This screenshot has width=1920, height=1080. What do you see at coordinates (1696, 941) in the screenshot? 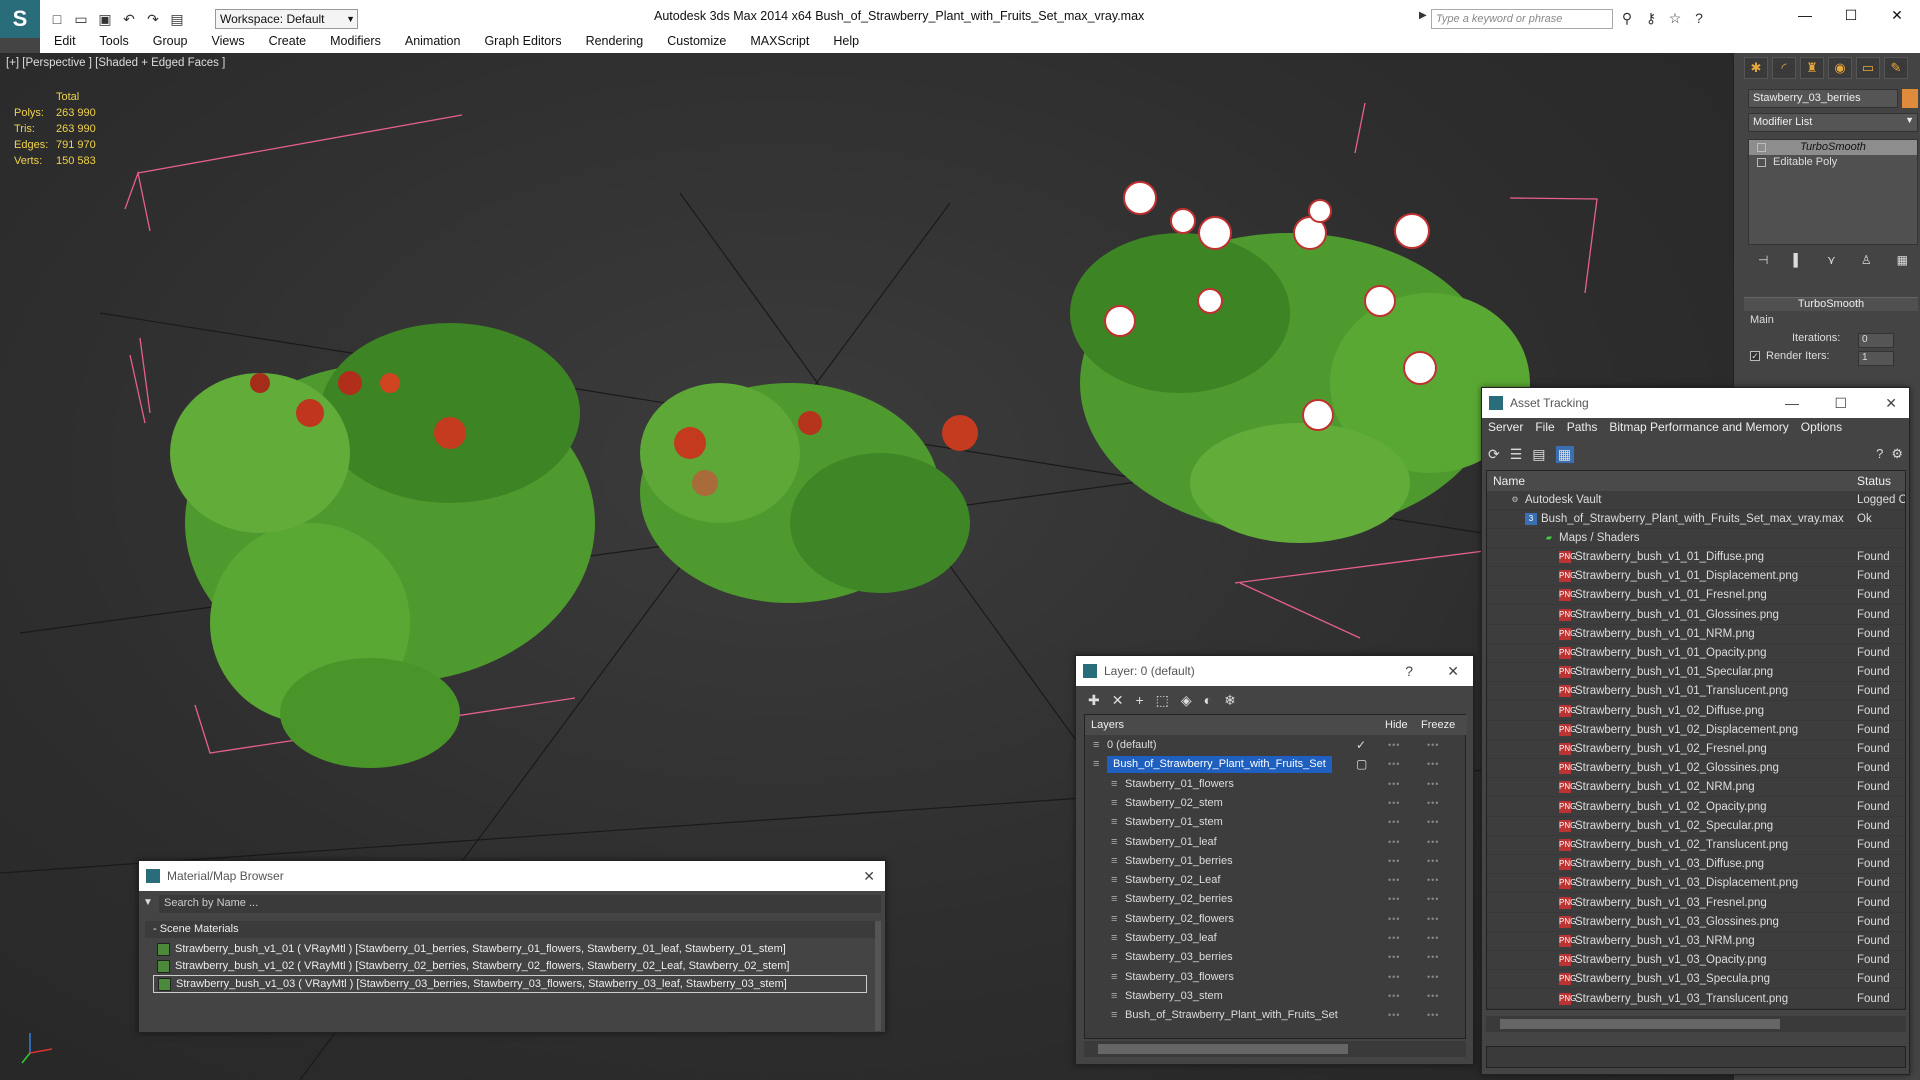
I see `map-row: PNG Strawberry_bush_v1_03_NRM.png Found` at bounding box center [1696, 941].